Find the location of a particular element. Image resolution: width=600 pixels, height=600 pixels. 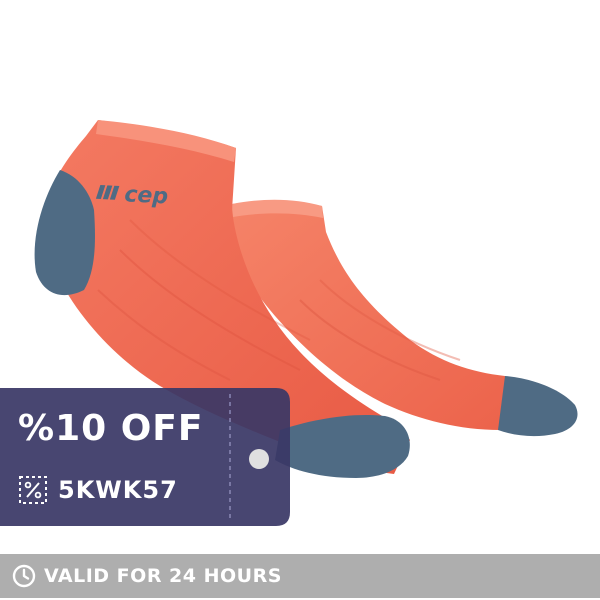

coupon-code-row: 5KWK57 is located at coordinates (98, 490).